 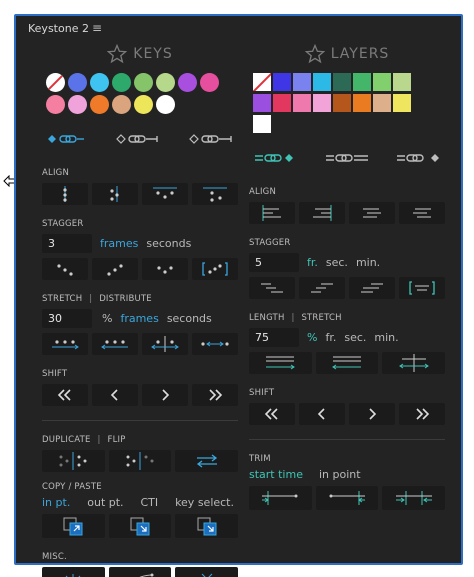 What do you see at coordinates (422, 213) in the screenshot?
I see `align-layers-out-button` at bounding box center [422, 213].